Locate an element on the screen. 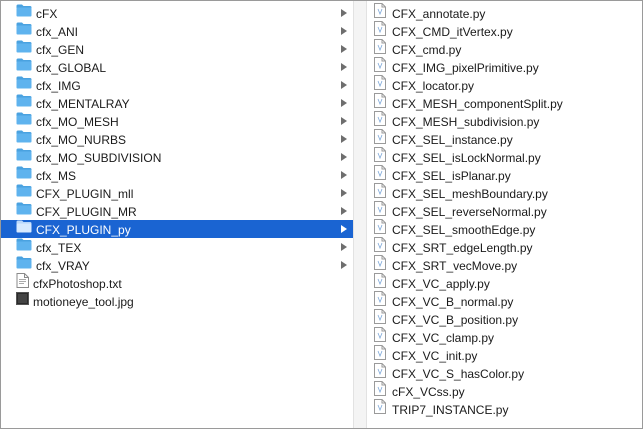  right-item-cfx-cmd-itvertex-py: CFX_CMD_itVertex.py is located at coordinates (504, 30).